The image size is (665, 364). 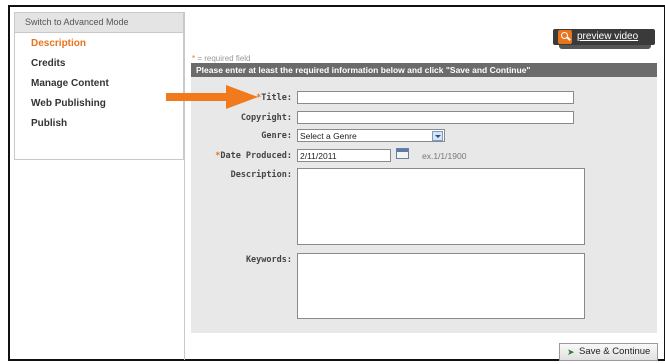 I want to click on calendar-icon, so click(x=402, y=153).